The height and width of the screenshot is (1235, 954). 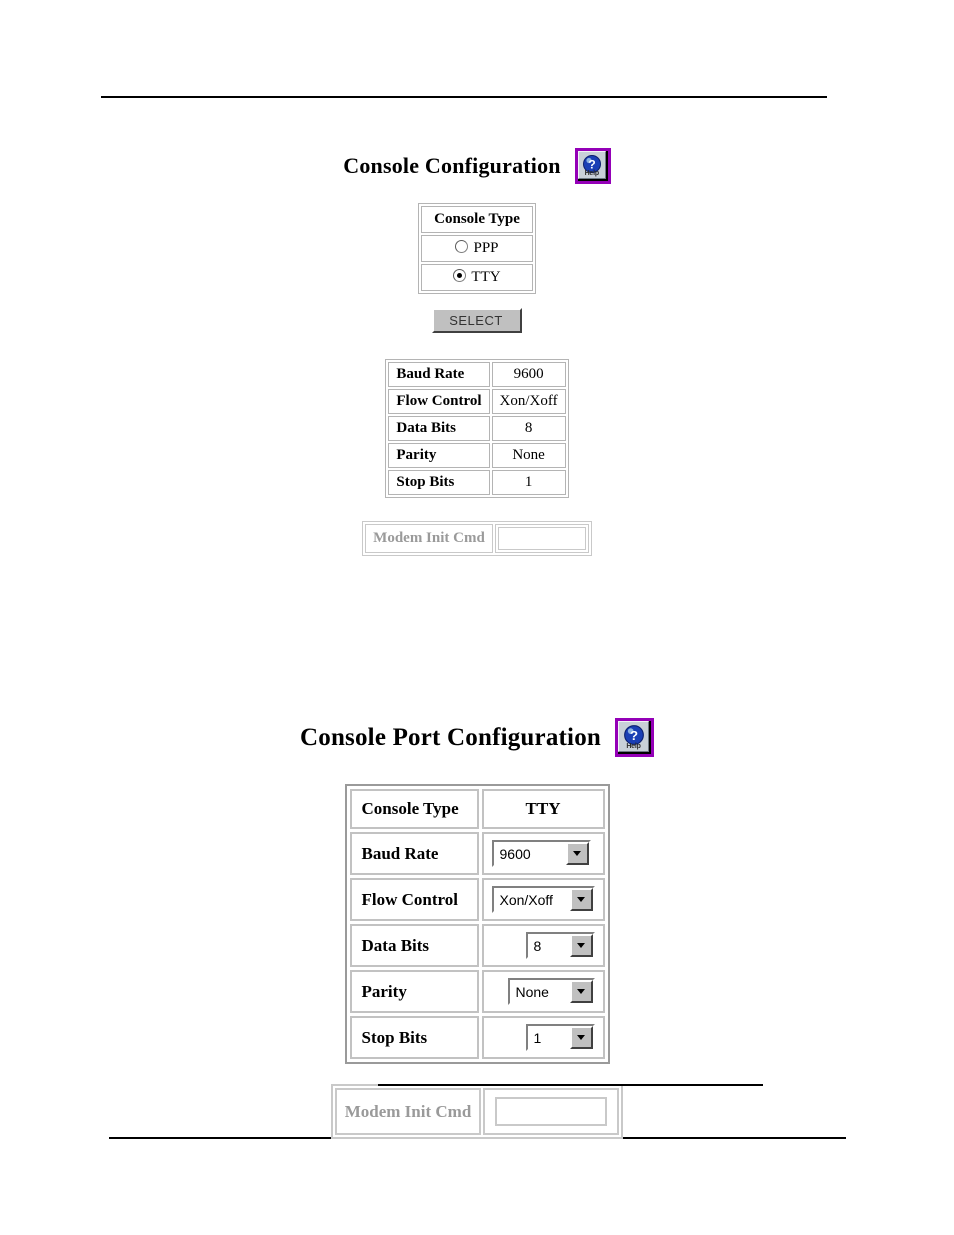 I want to click on flow-control-cell: Xon/Xoff, so click(x=543, y=899).